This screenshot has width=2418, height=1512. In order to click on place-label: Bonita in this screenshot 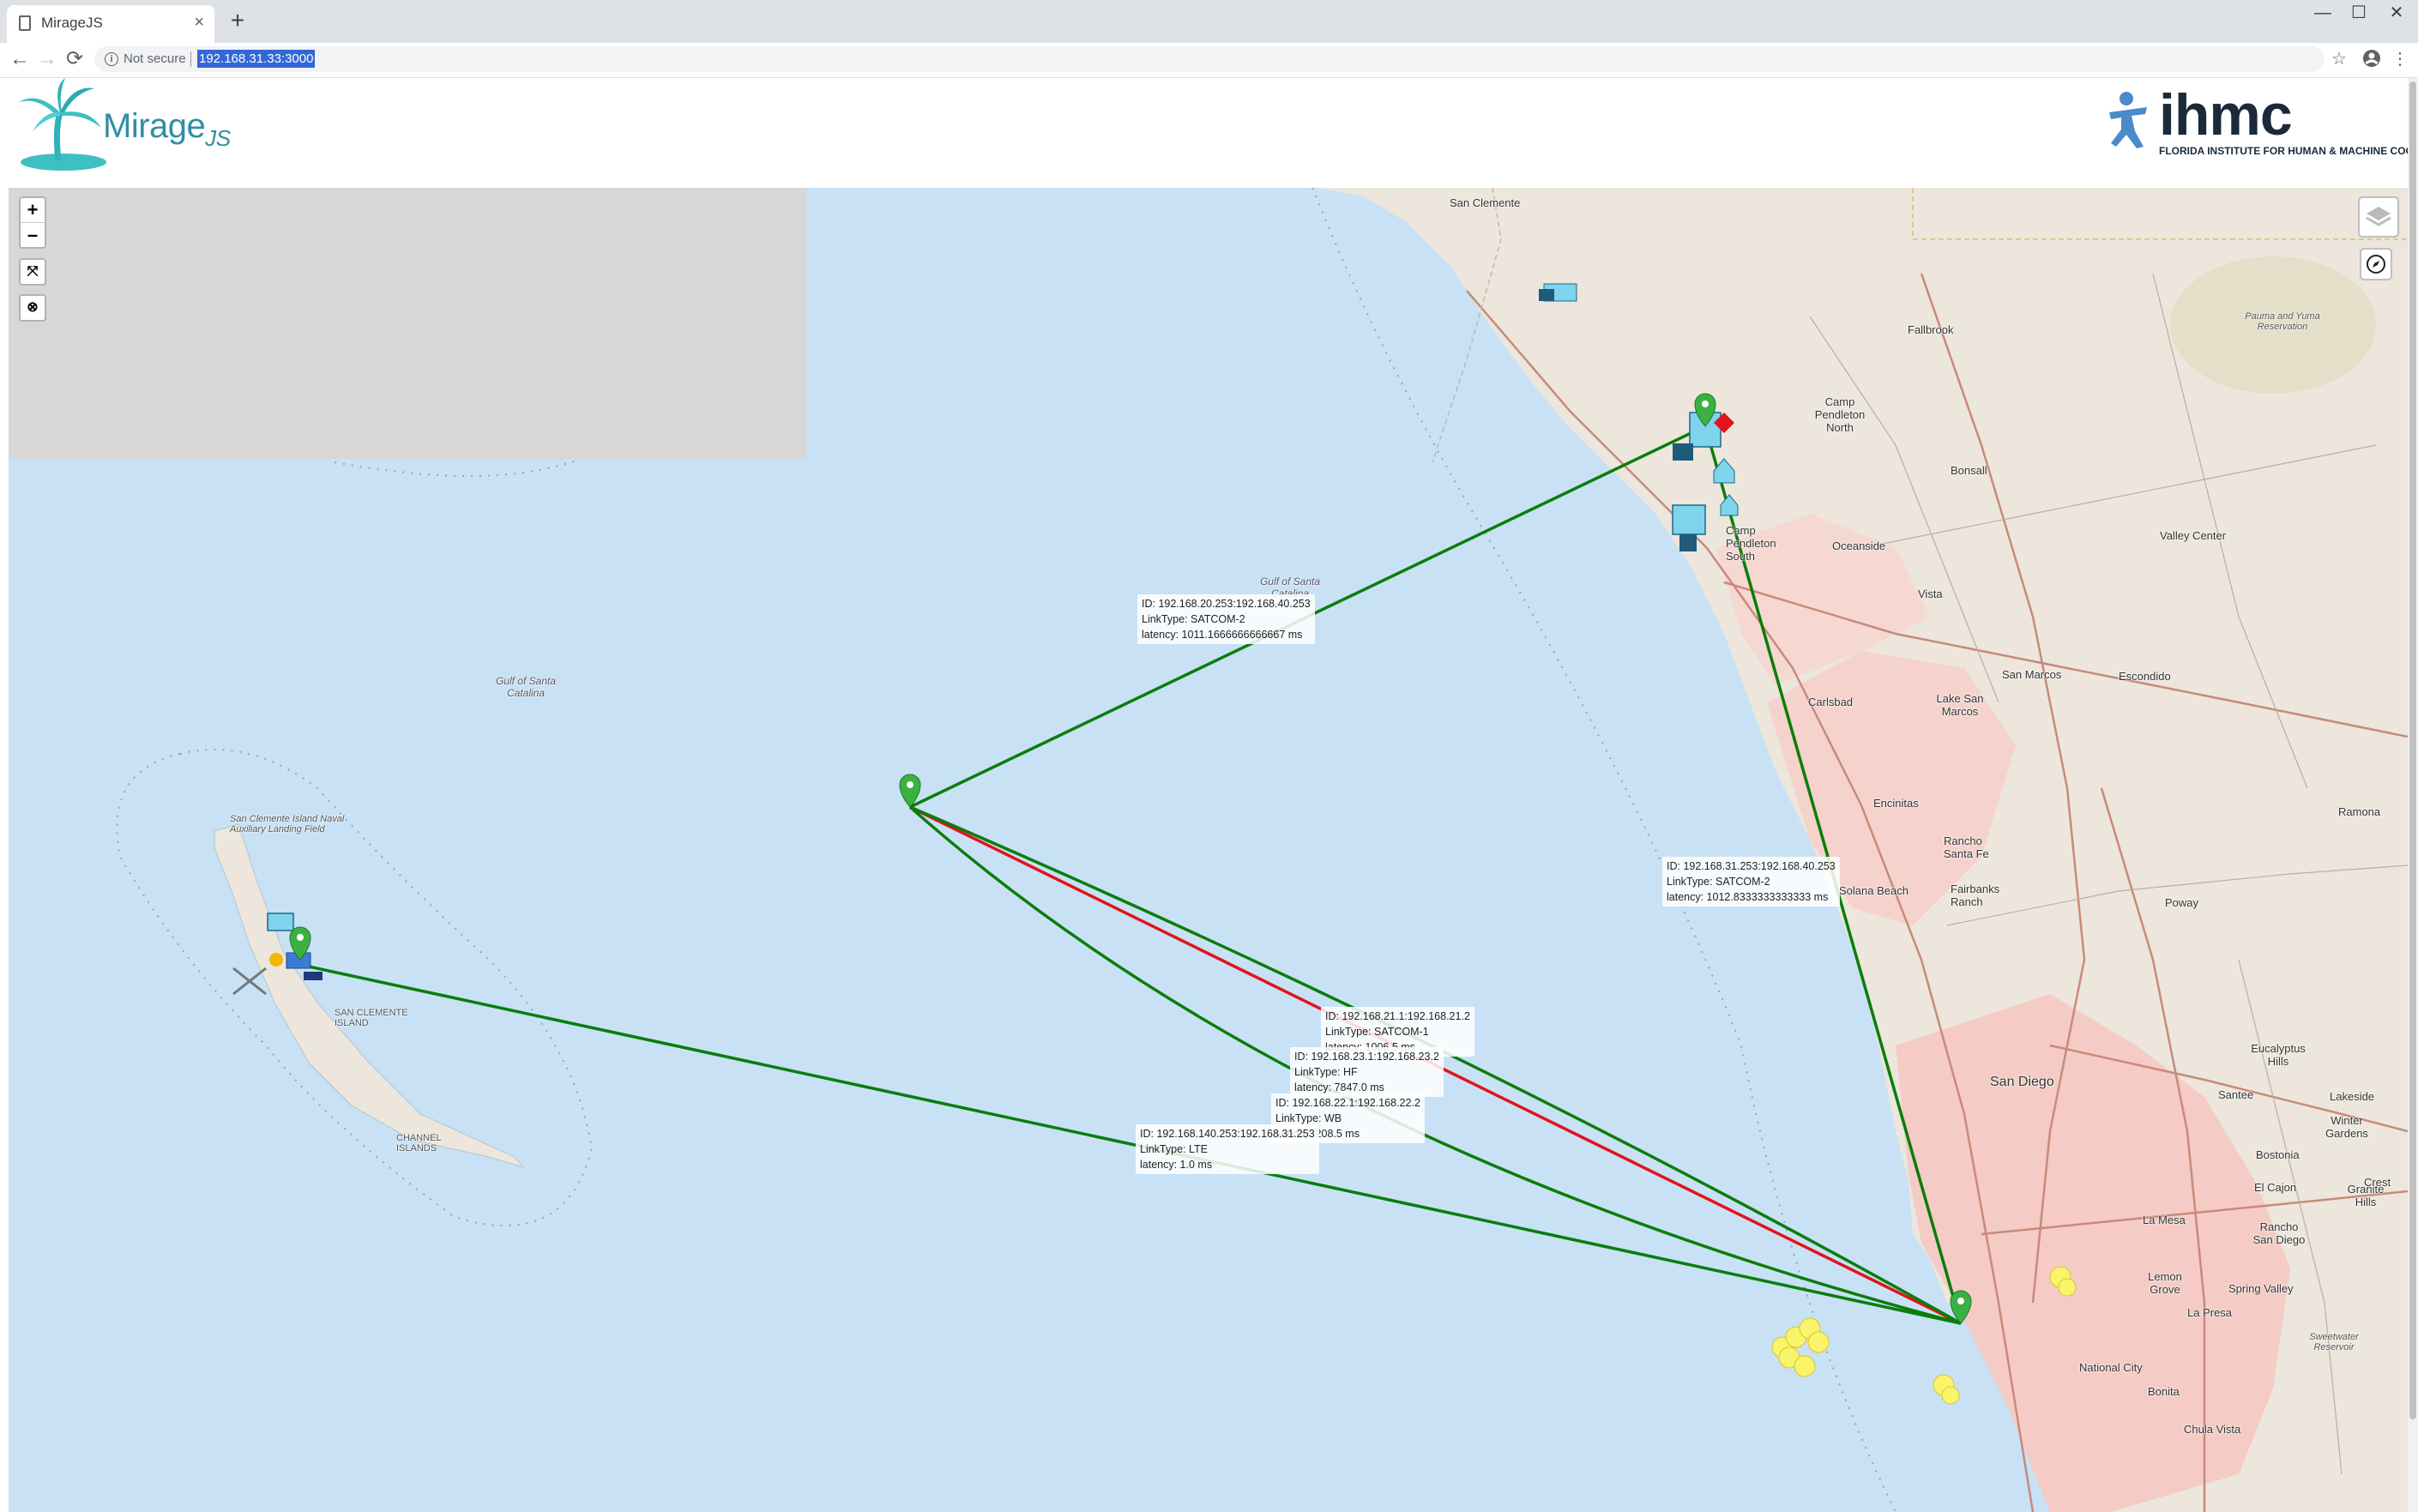, I will do `click(2164, 1391)`.